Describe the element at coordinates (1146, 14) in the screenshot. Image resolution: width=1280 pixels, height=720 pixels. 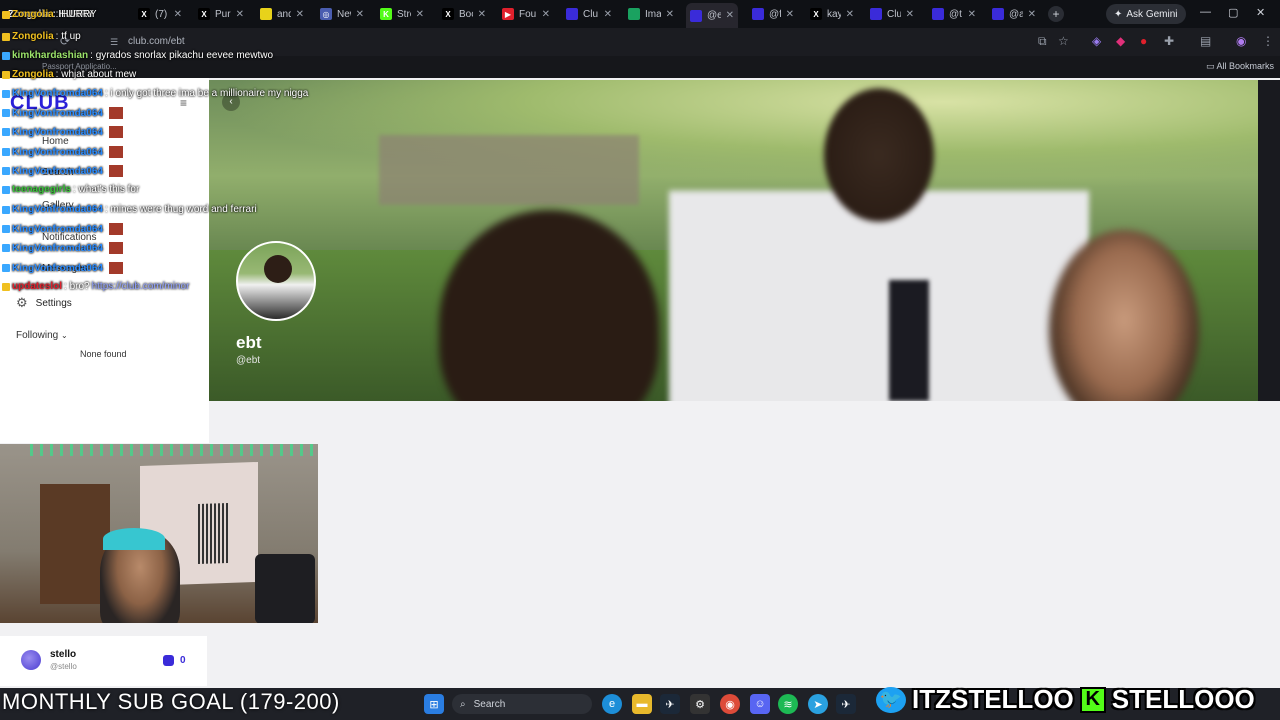
I see `ask-gemini-button: ✦ Ask Gemini` at that location.